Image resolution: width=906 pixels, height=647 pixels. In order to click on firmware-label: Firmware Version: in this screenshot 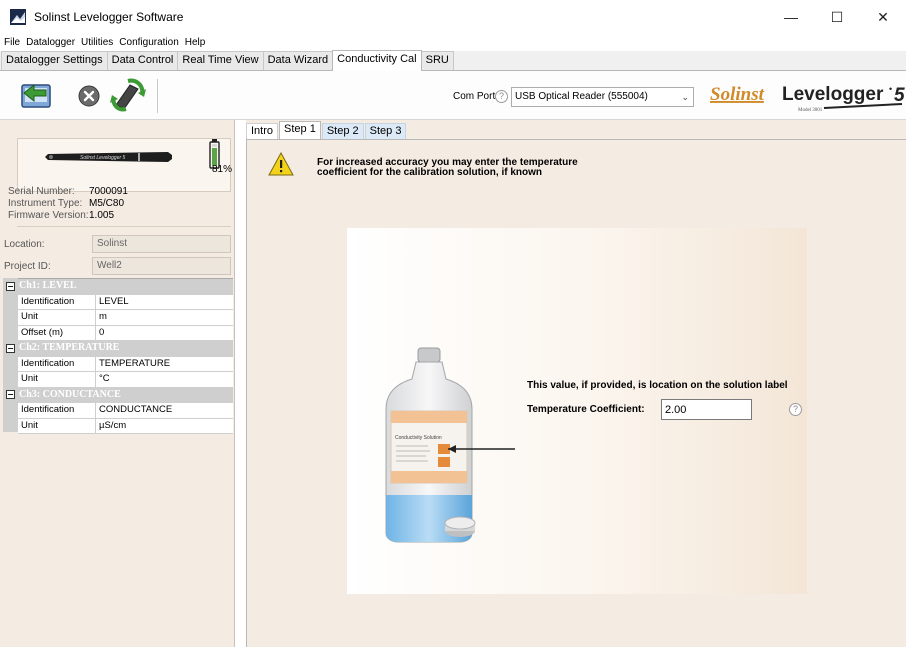, I will do `click(48, 215)`.